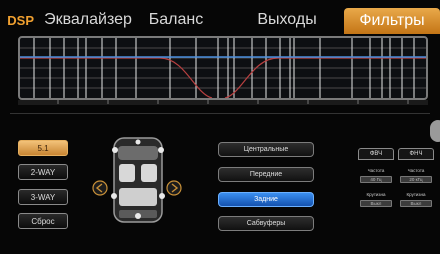 The image size is (440, 254). I want to click on hpf-slope-value: Выкл, so click(376, 203).